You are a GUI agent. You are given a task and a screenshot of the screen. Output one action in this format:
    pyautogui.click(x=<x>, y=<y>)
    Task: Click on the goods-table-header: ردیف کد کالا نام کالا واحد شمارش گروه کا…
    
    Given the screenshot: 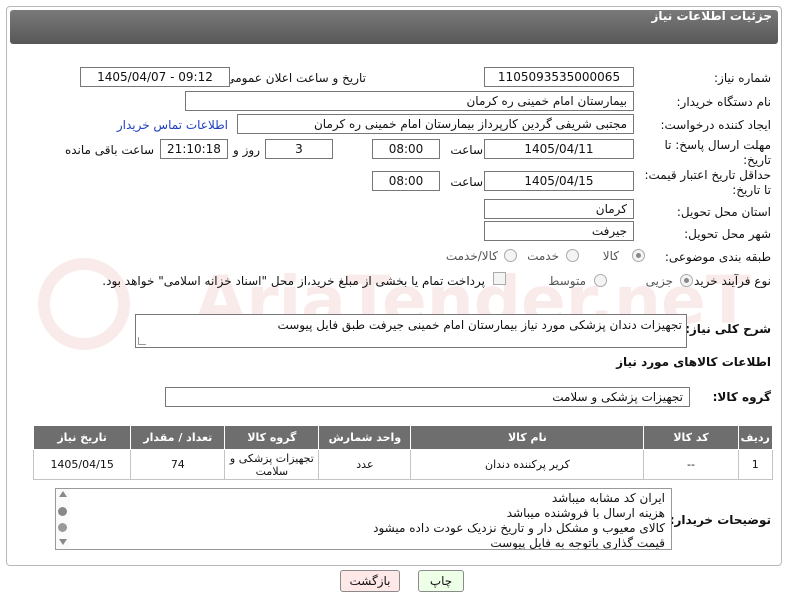 What is the action you would take?
    pyautogui.click(x=403, y=437)
    